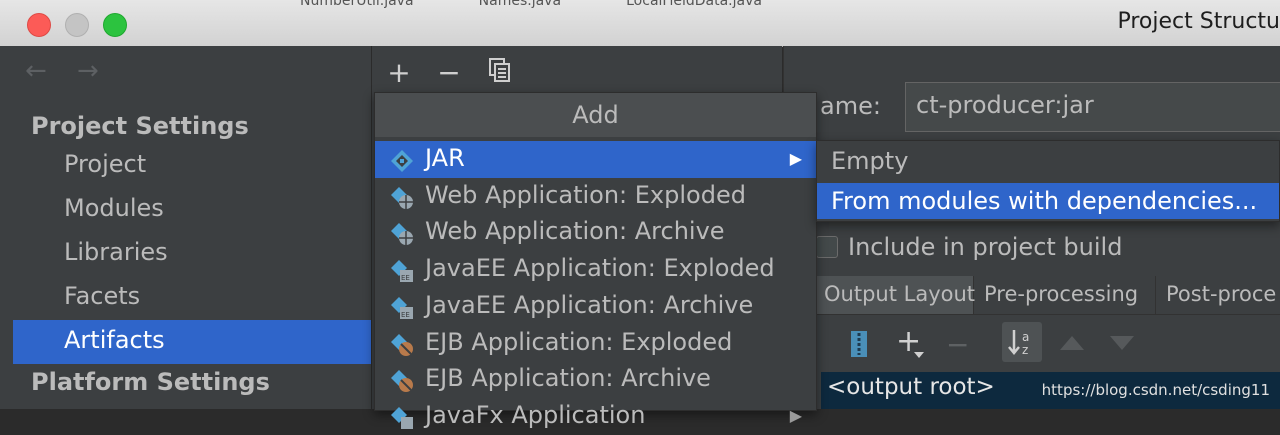 This screenshot has height=435, width=1280. Describe the element at coordinates (575, 231) in the screenshot. I see `popup-item-label: Web Application: Archive` at that location.